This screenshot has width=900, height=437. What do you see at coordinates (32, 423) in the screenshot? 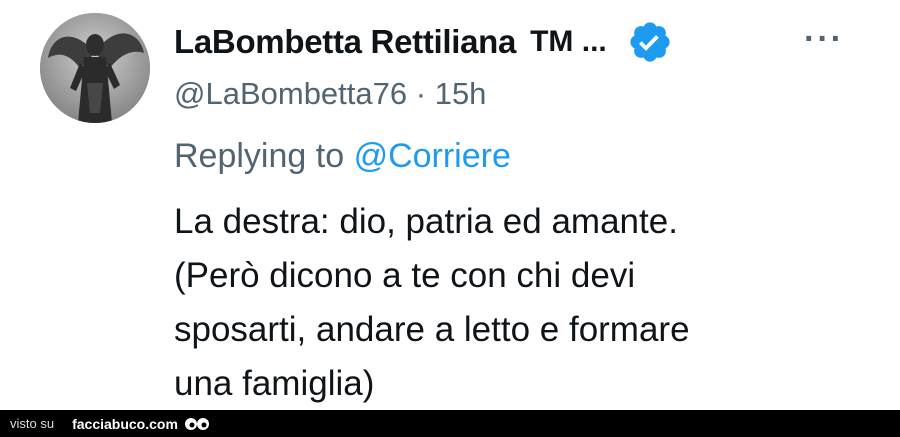
I see `seen-on-label: visto su` at bounding box center [32, 423].